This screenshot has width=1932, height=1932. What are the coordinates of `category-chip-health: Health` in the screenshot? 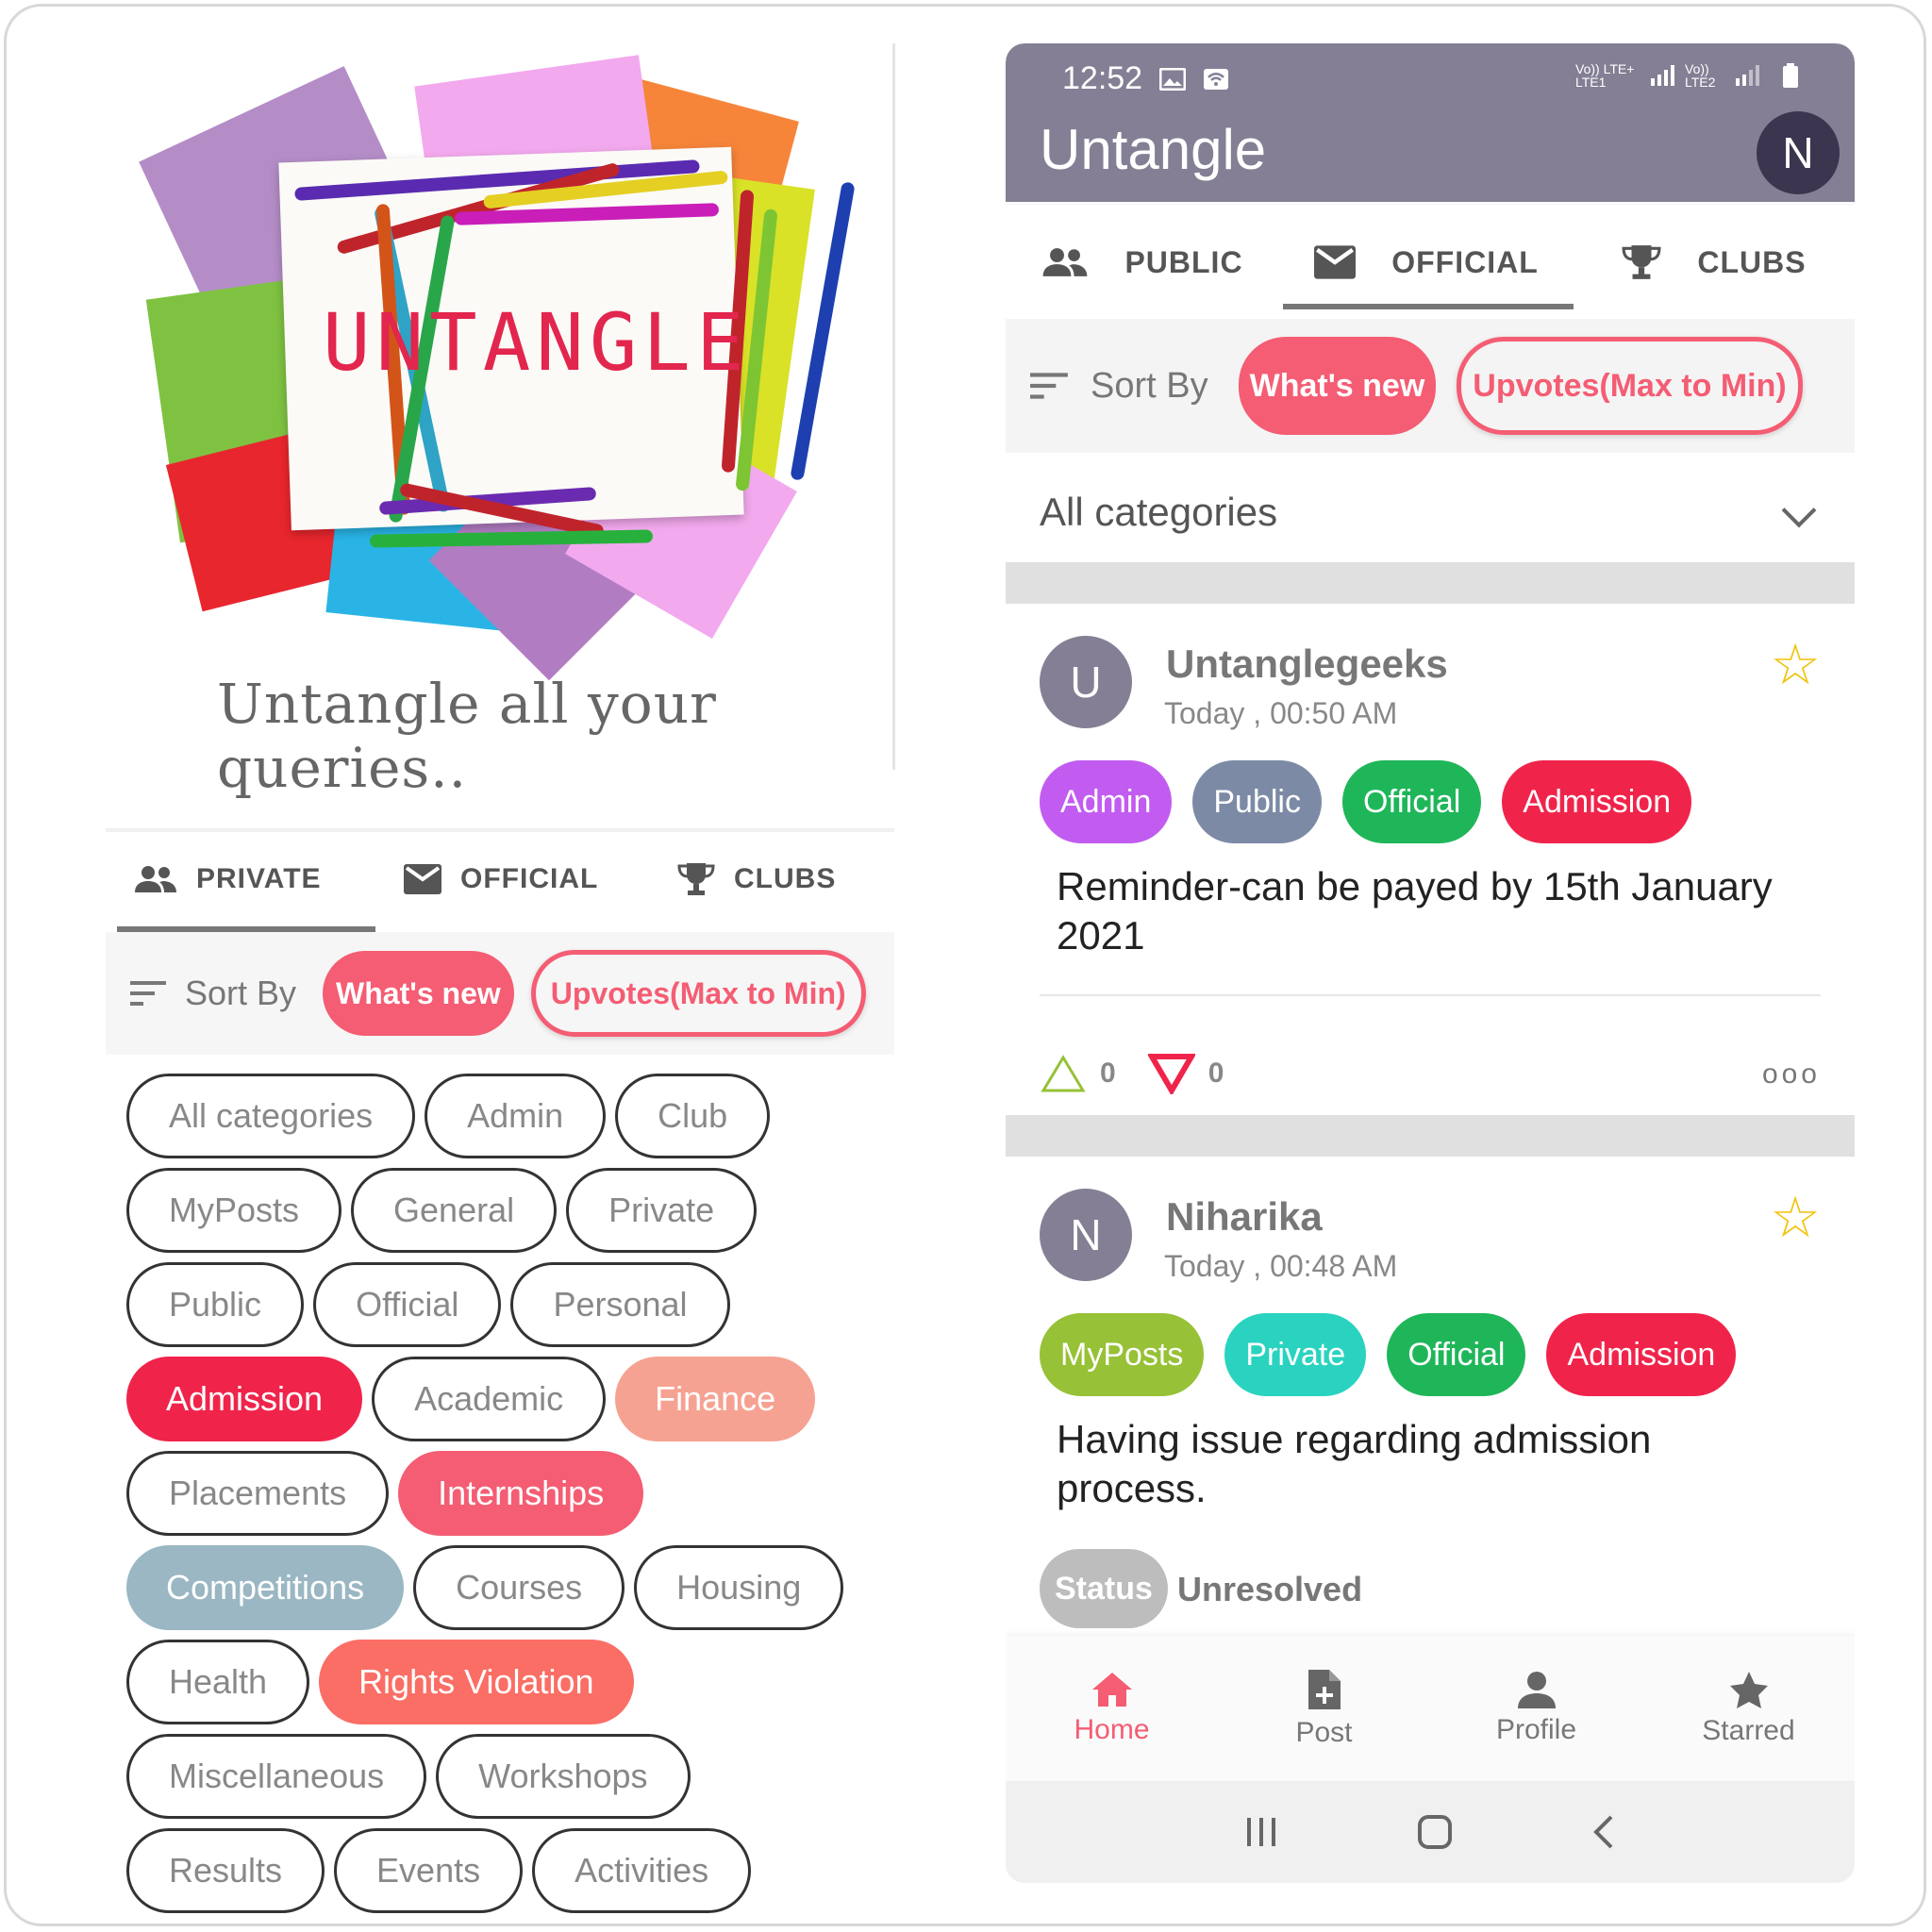 It's located at (218, 1682).